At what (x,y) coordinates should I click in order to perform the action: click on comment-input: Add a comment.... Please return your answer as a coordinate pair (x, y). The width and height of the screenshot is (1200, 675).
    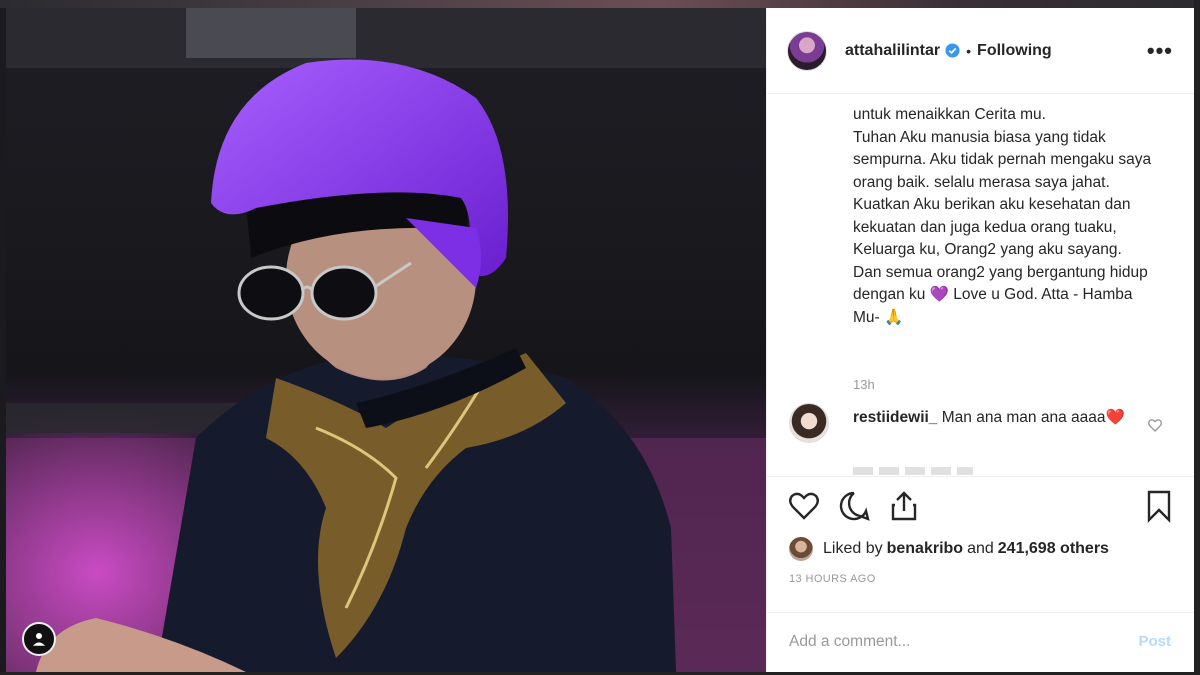
    Looking at the image, I should click on (849, 642).